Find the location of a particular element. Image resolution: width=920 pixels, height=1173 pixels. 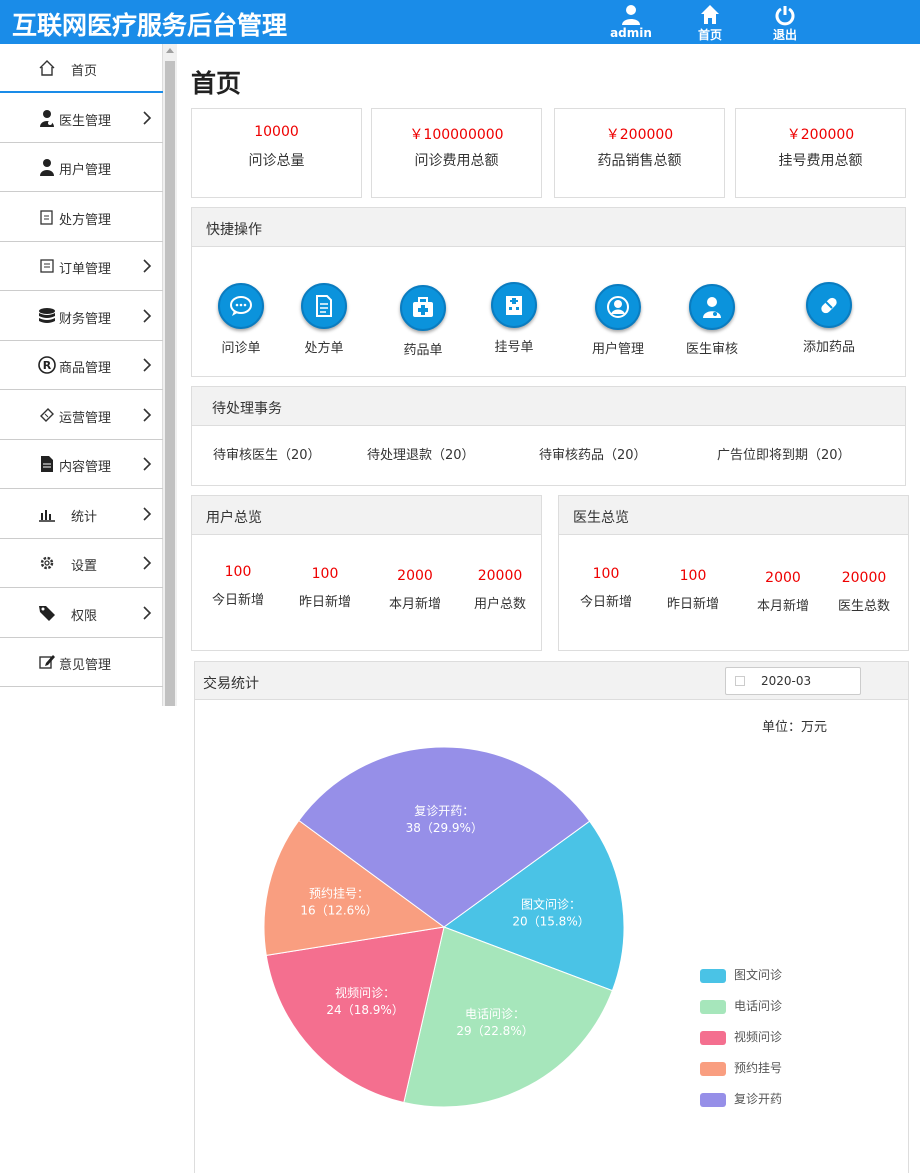

legend-item: 图文问诊 is located at coordinates (741, 974).